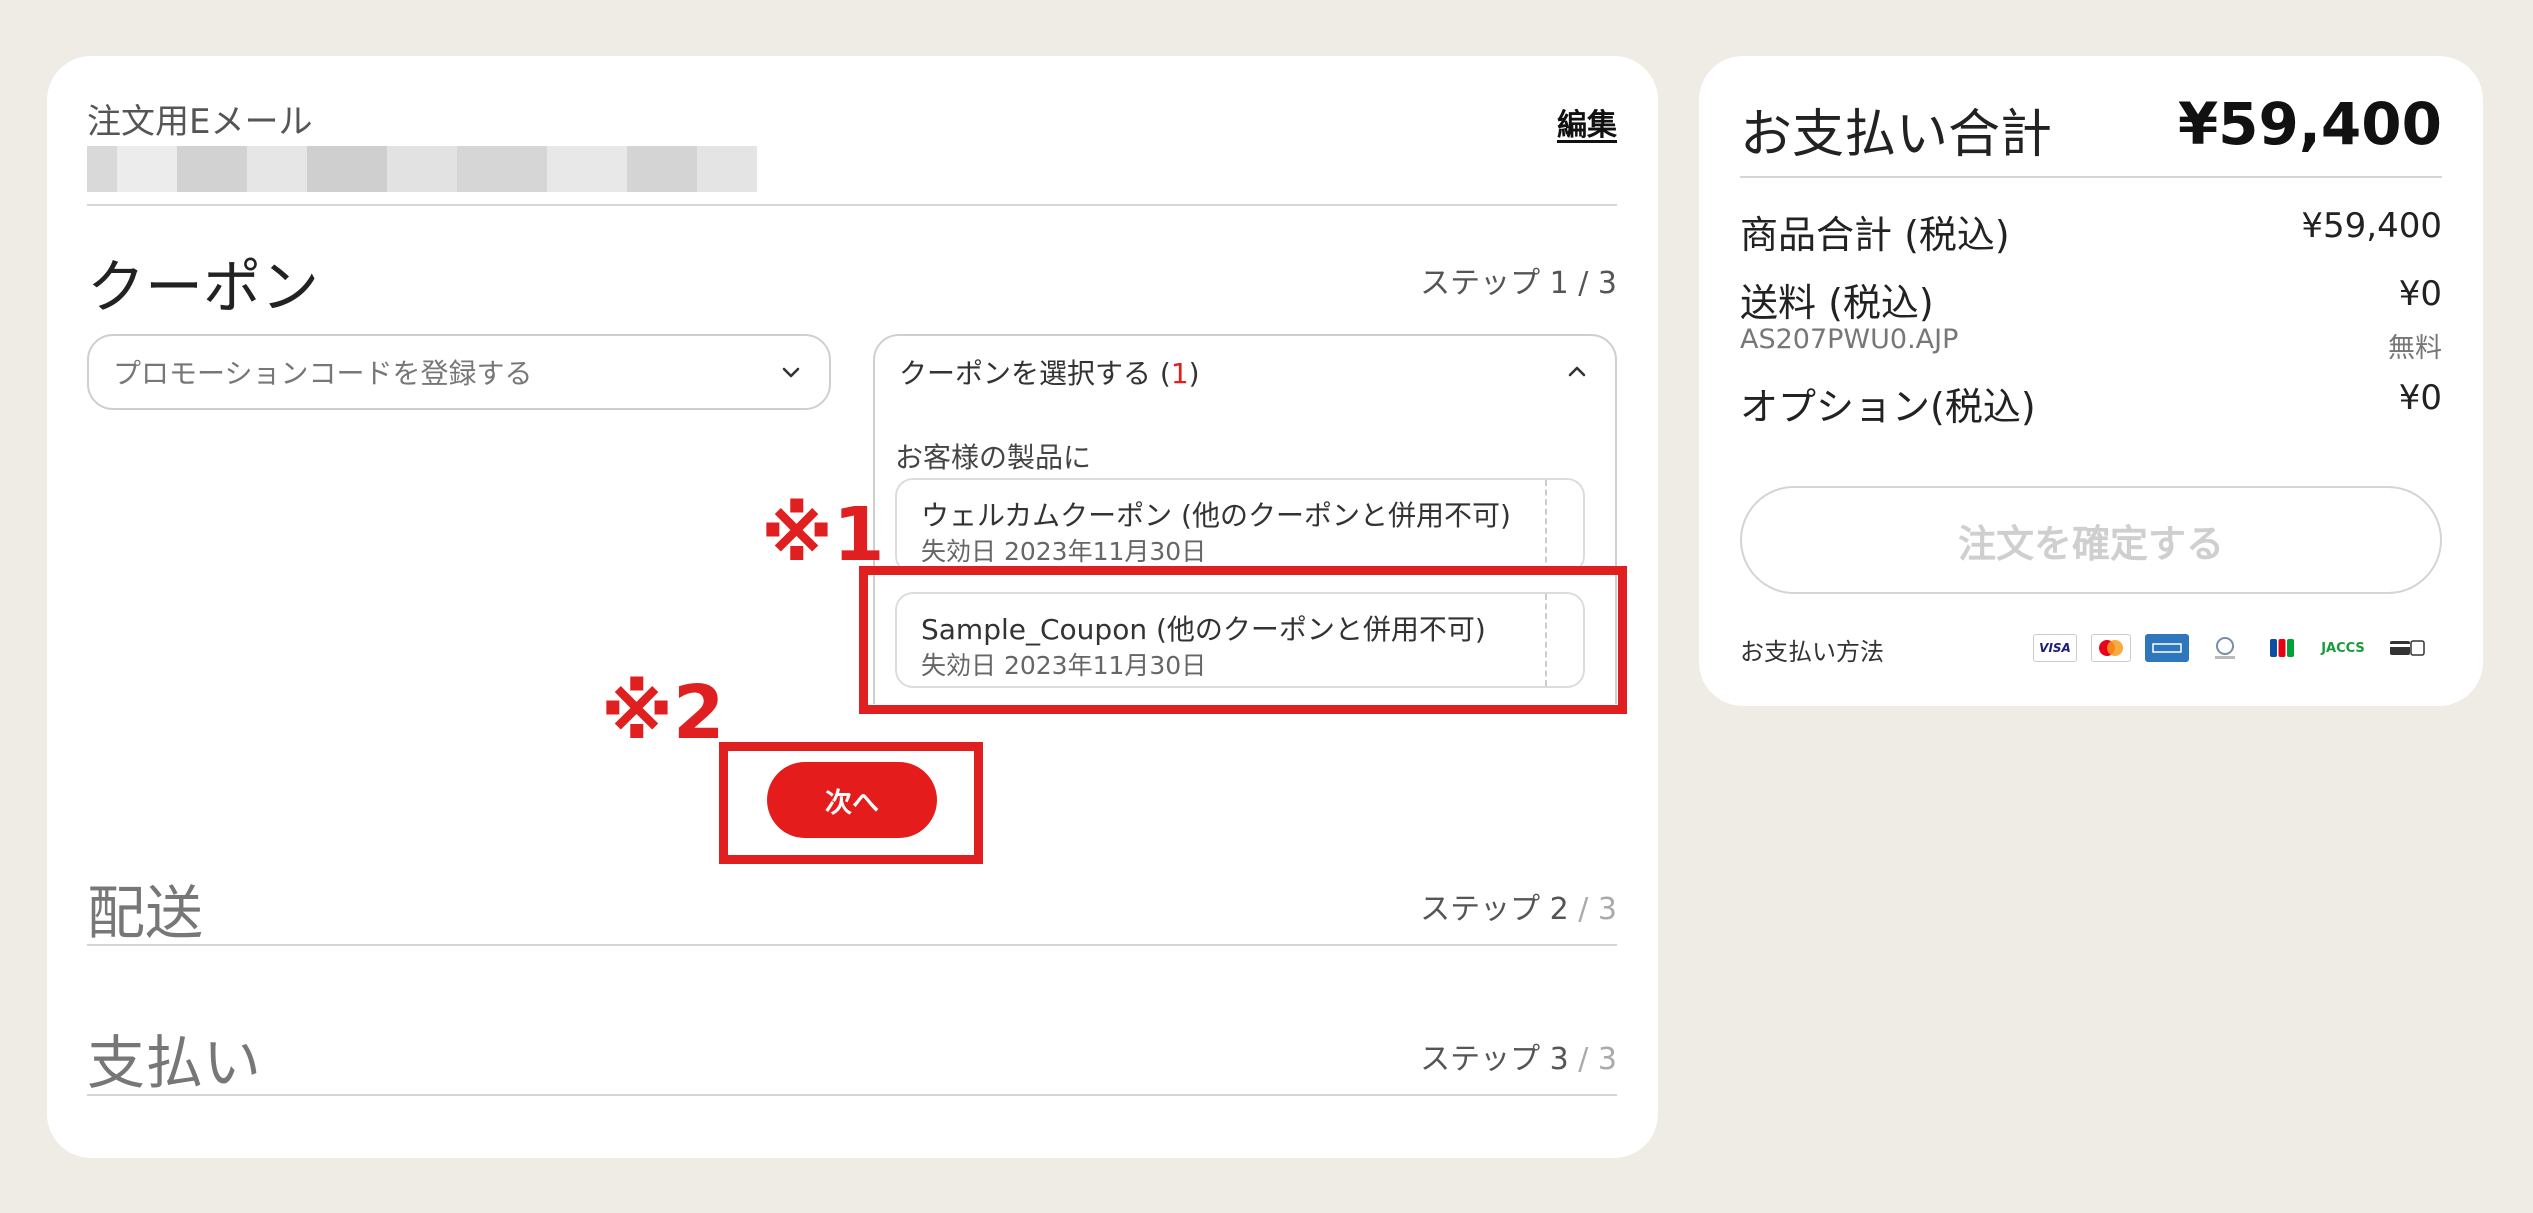 The image size is (2533, 1213). I want to click on promo-code-dropdown: プロモーションコードを登録する, so click(459, 372).